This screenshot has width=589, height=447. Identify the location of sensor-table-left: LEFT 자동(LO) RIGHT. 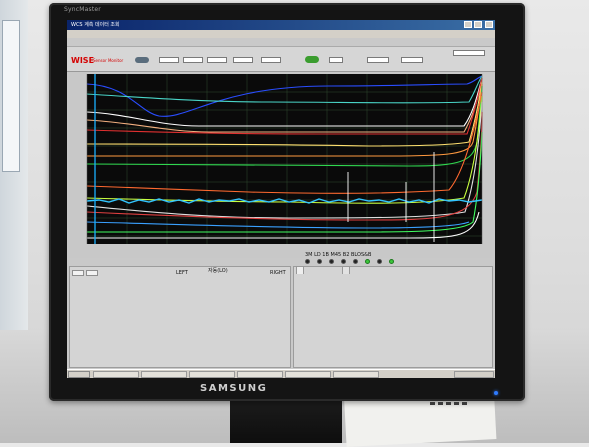
(180, 317).